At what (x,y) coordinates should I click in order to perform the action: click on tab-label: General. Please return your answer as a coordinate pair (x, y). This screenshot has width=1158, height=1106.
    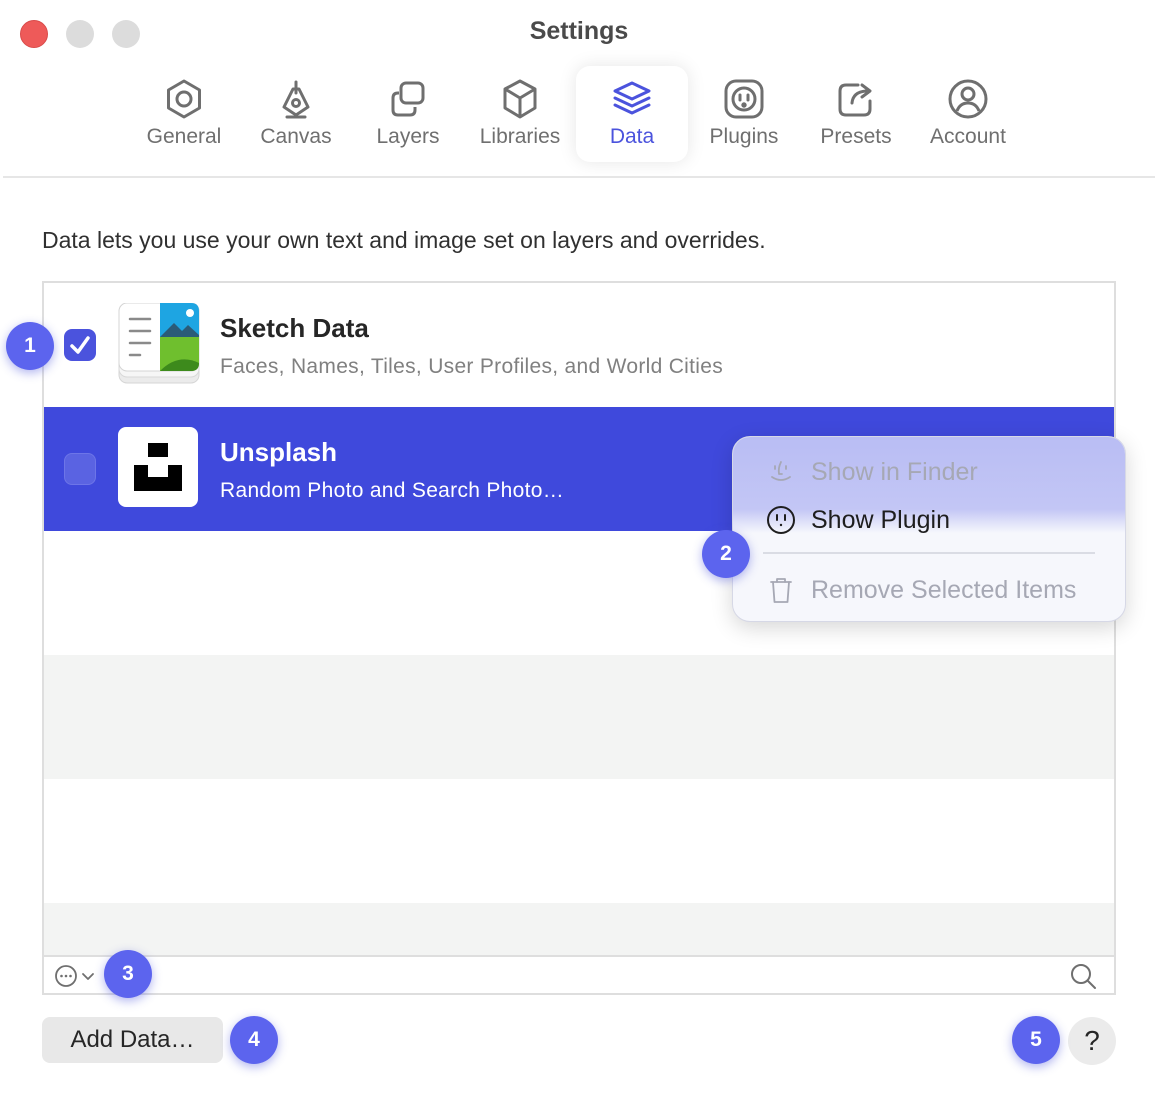
    Looking at the image, I should click on (184, 136).